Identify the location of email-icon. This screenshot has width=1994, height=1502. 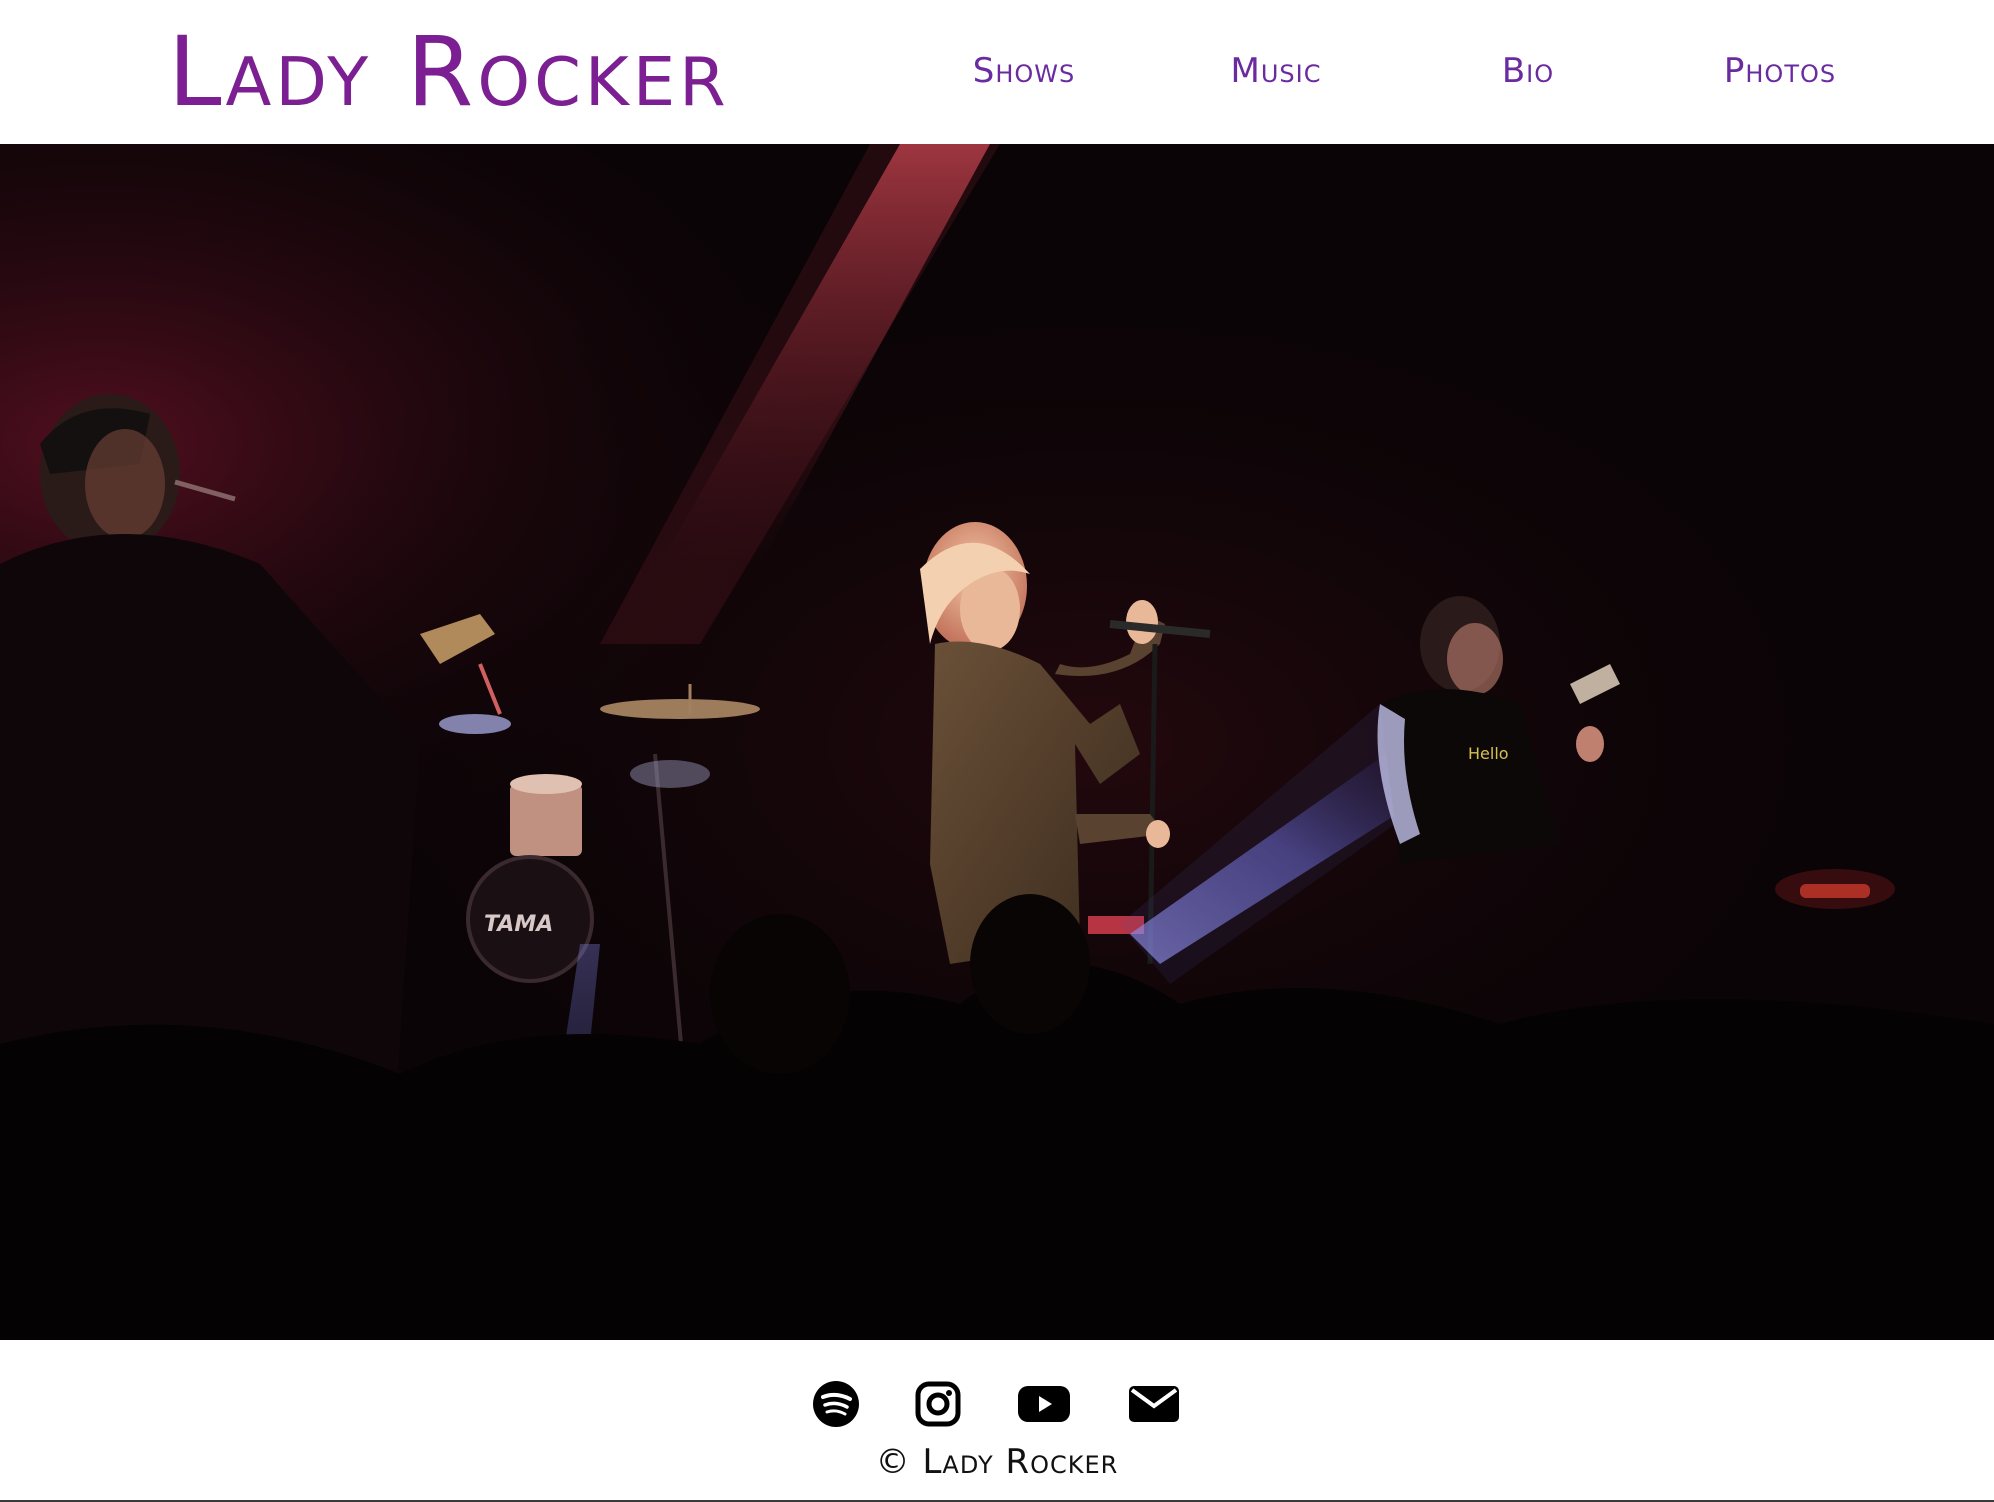
(1154, 1404).